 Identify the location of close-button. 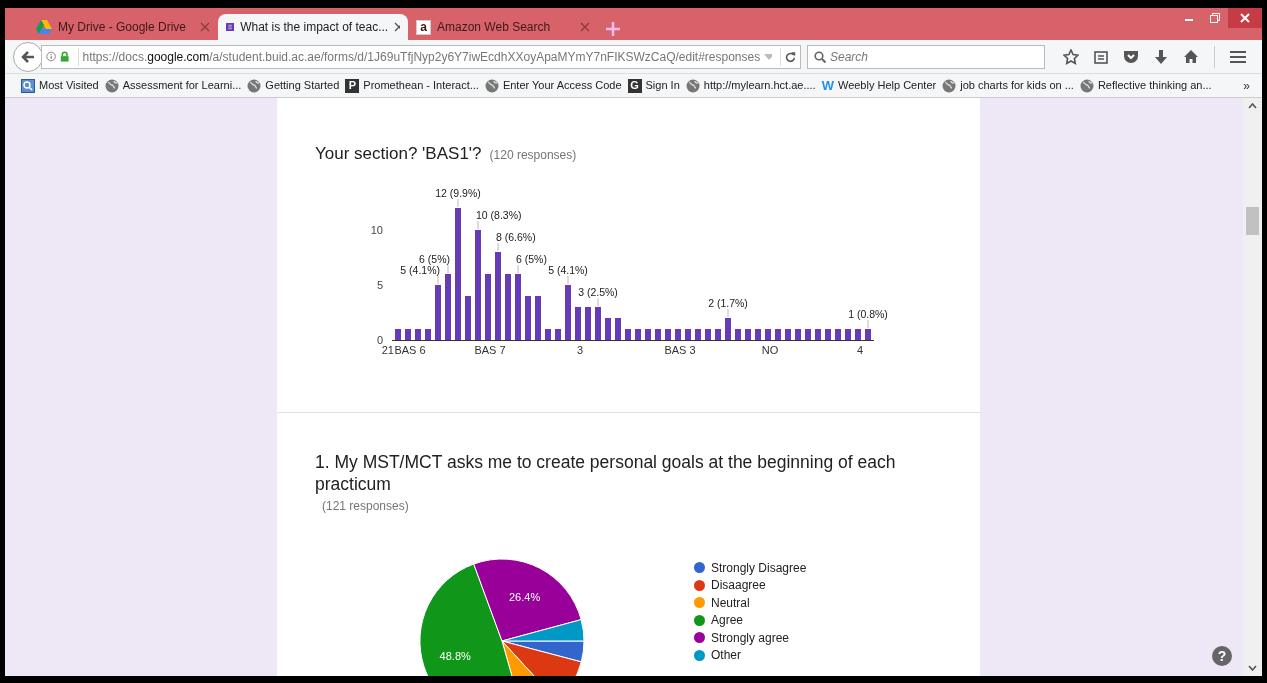
(1245, 18).